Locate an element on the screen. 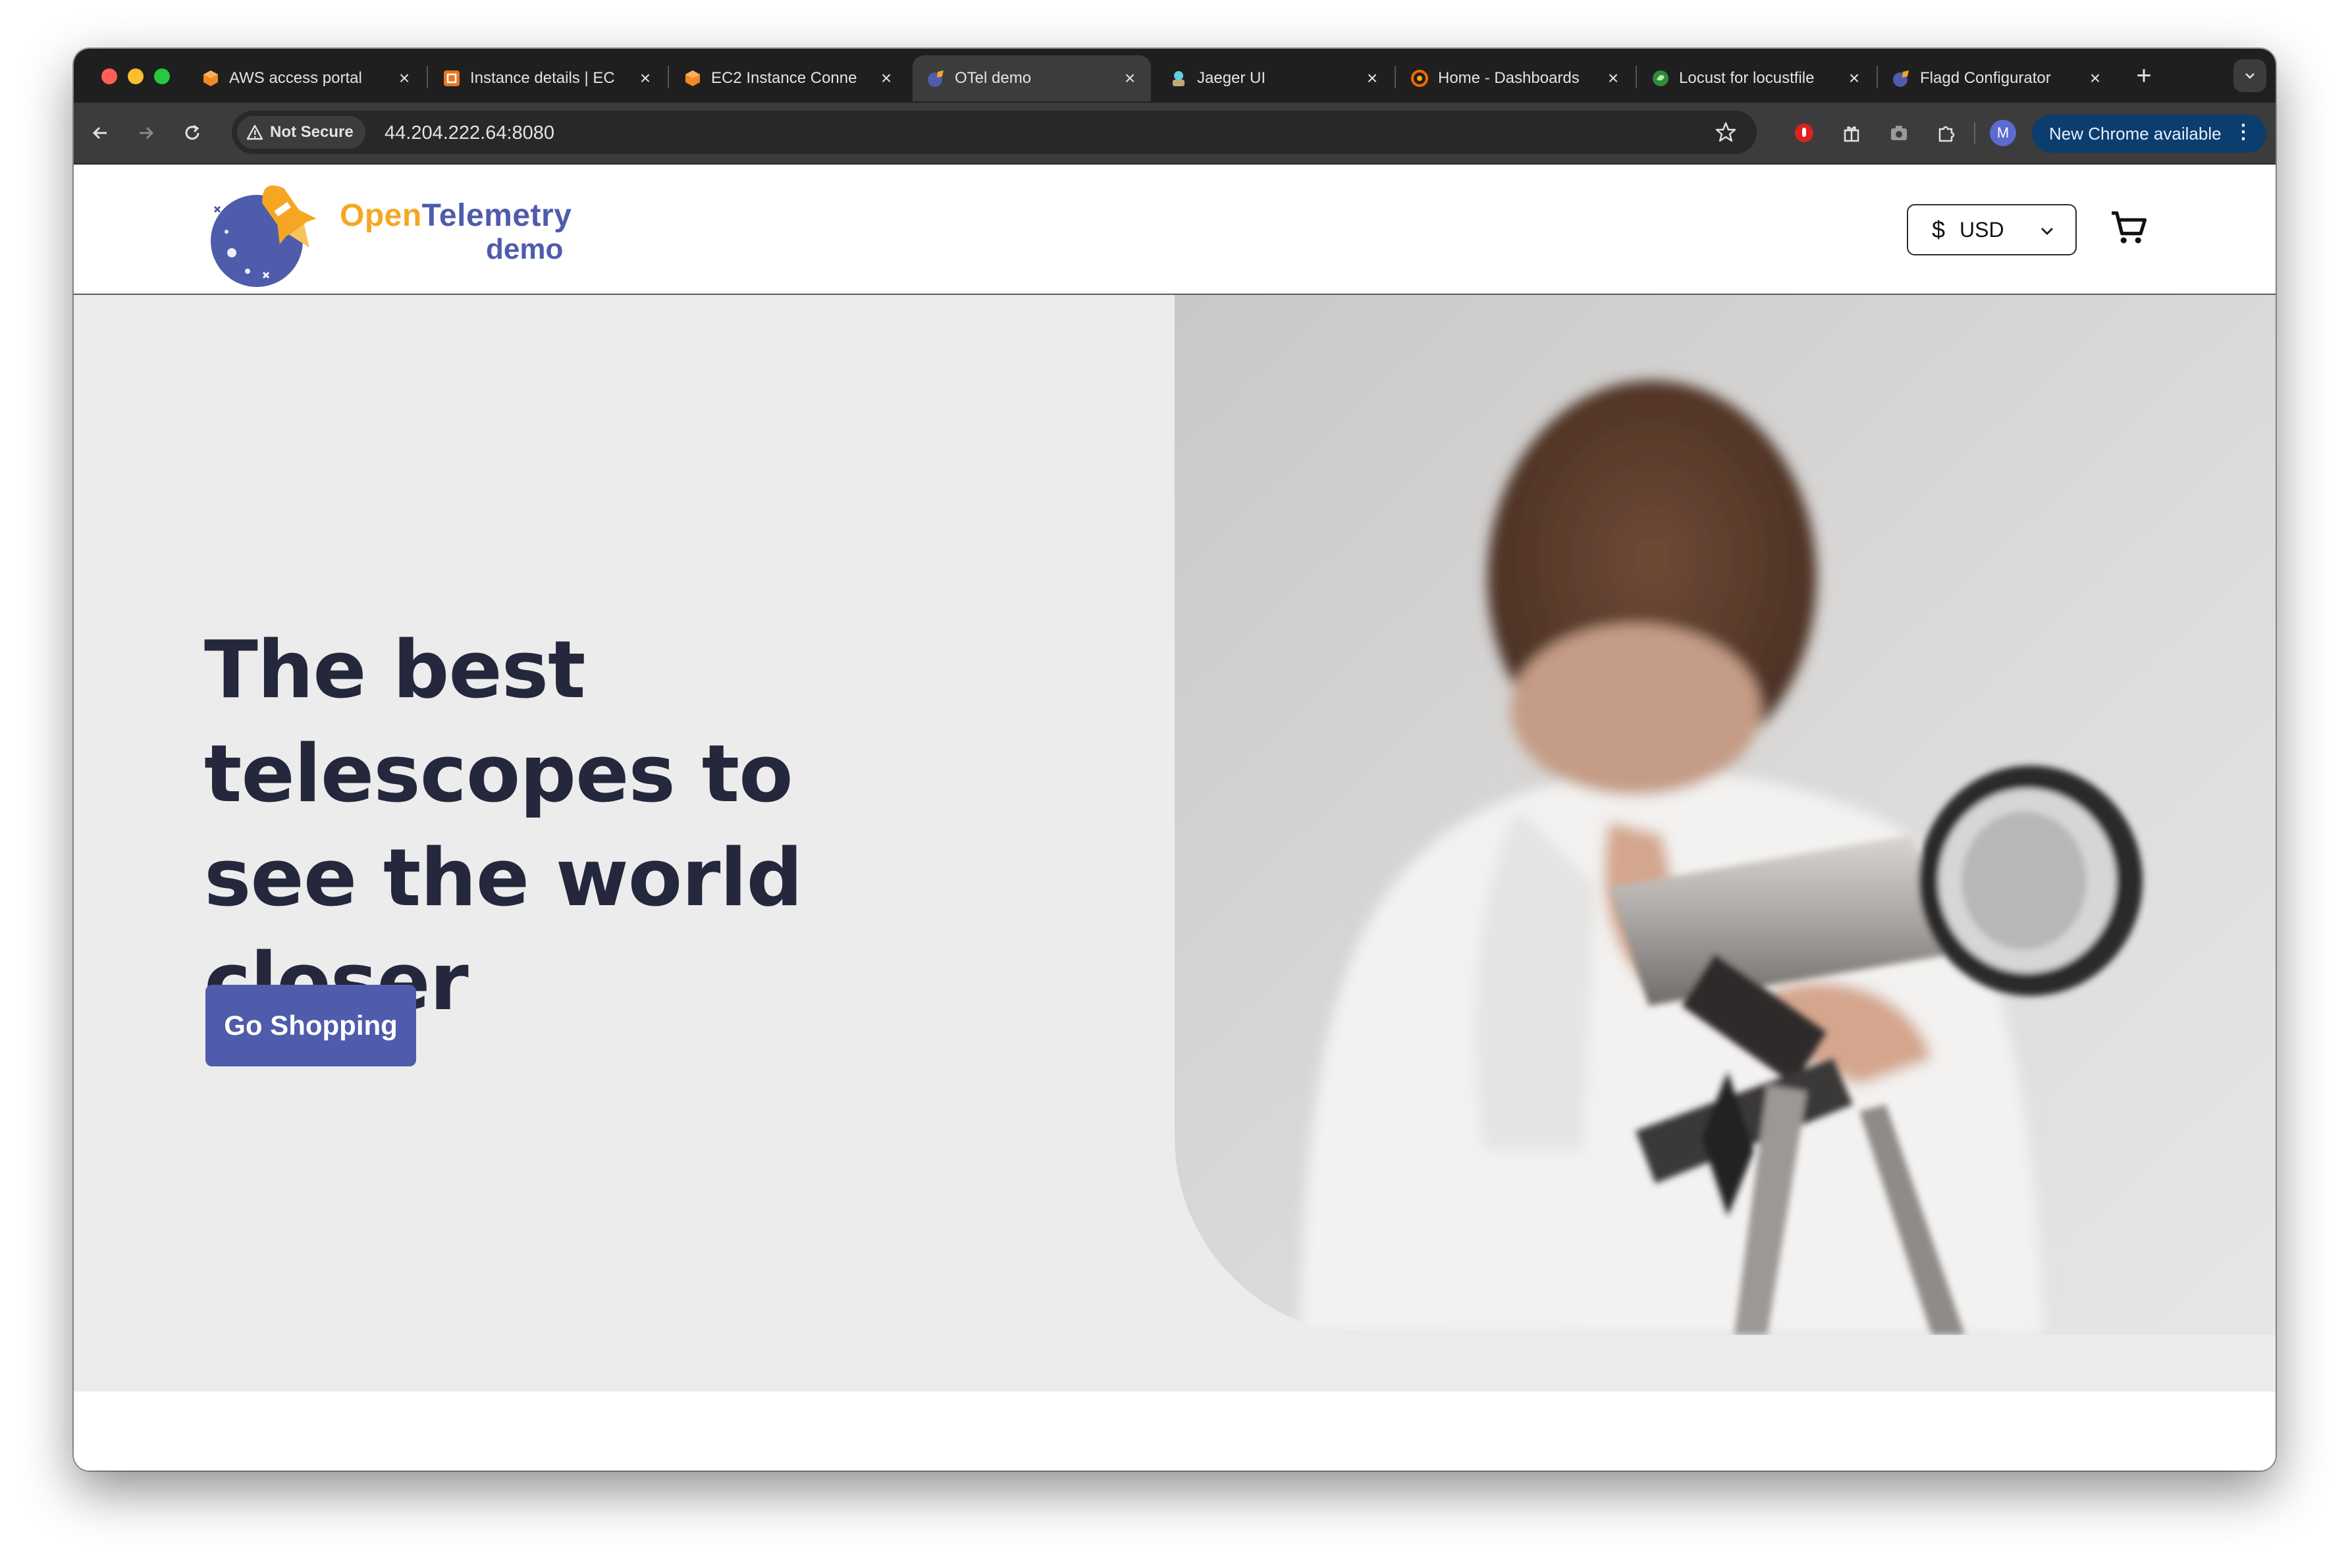 The height and width of the screenshot is (1568, 2348). currency-symbol: $ is located at coordinates (1939, 229).